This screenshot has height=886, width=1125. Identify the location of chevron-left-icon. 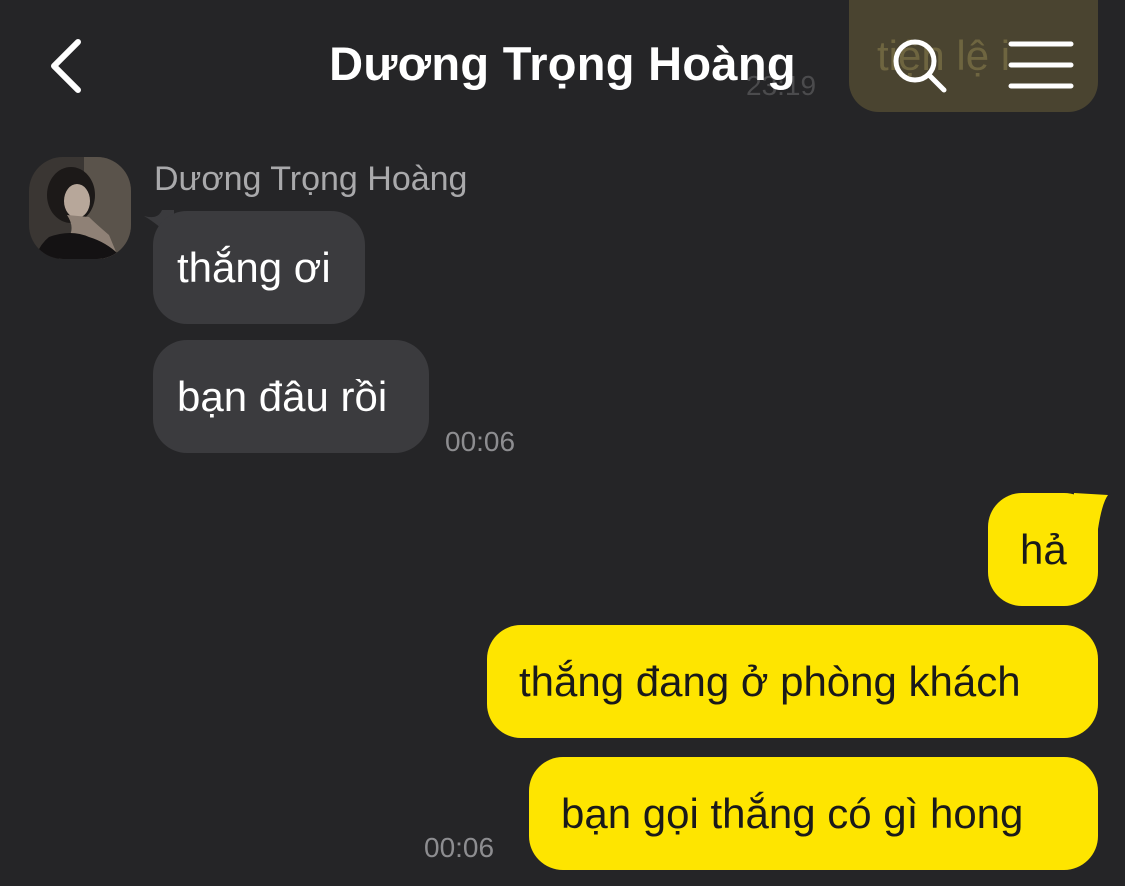
(66, 66).